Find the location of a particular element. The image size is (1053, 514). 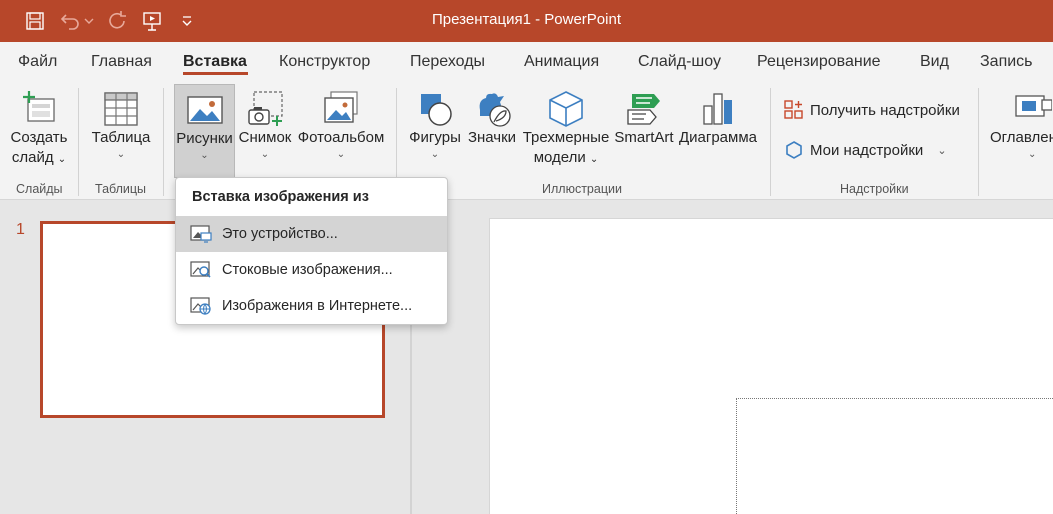

group-label-tables: Таблицы is located at coordinates (121, 189).